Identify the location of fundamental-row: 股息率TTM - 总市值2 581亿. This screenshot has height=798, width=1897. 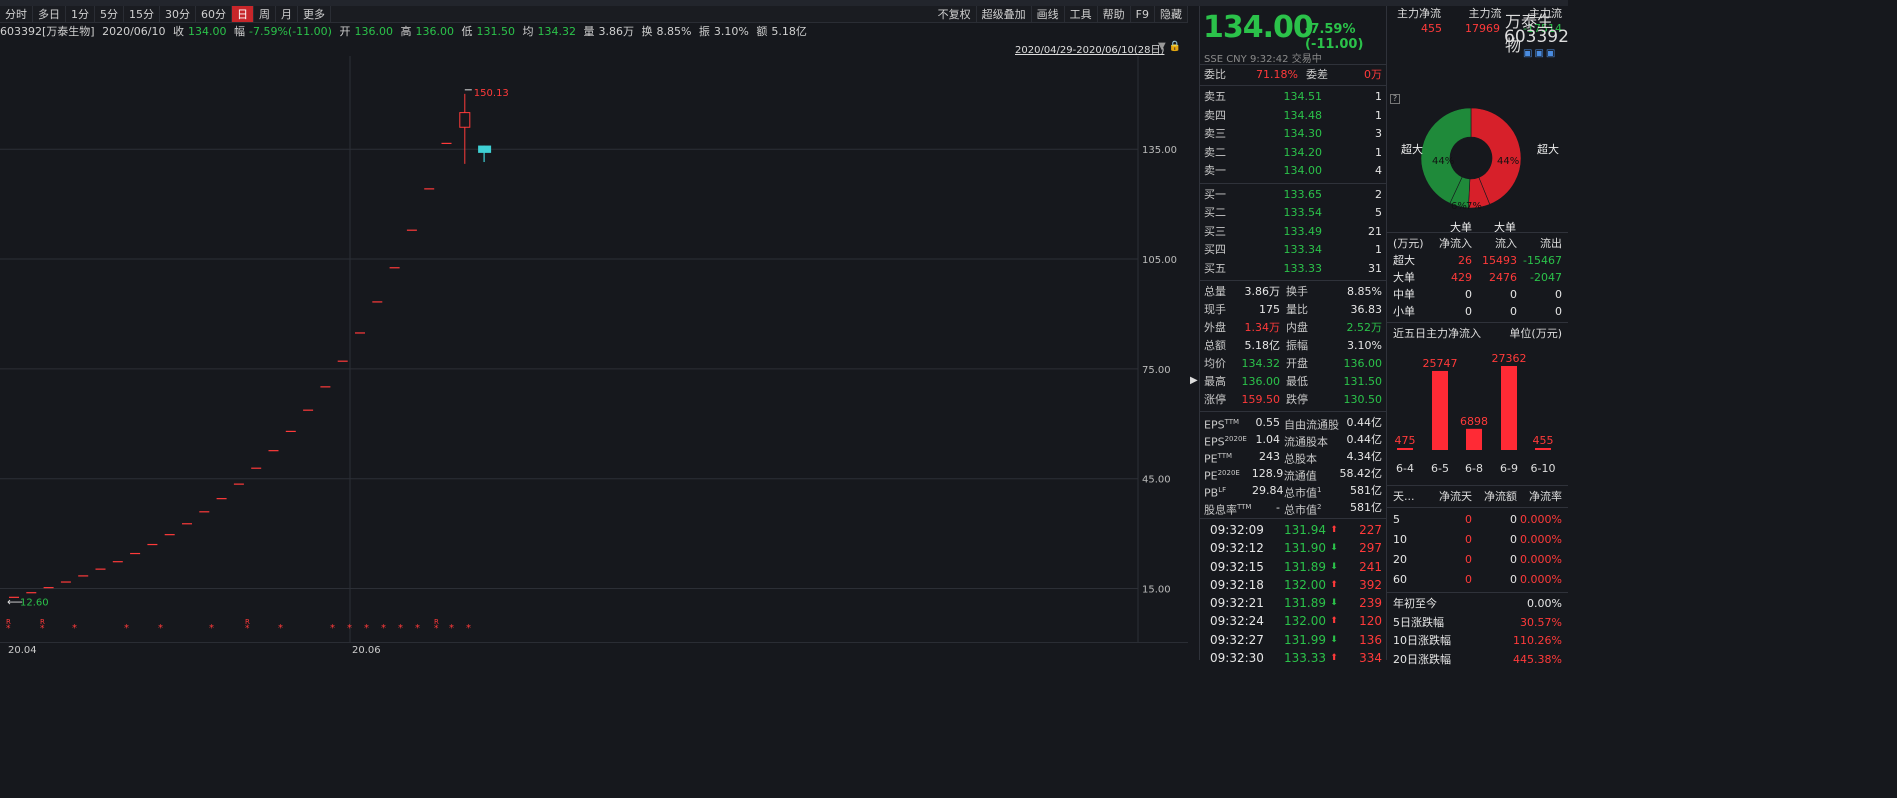
(1293, 509).